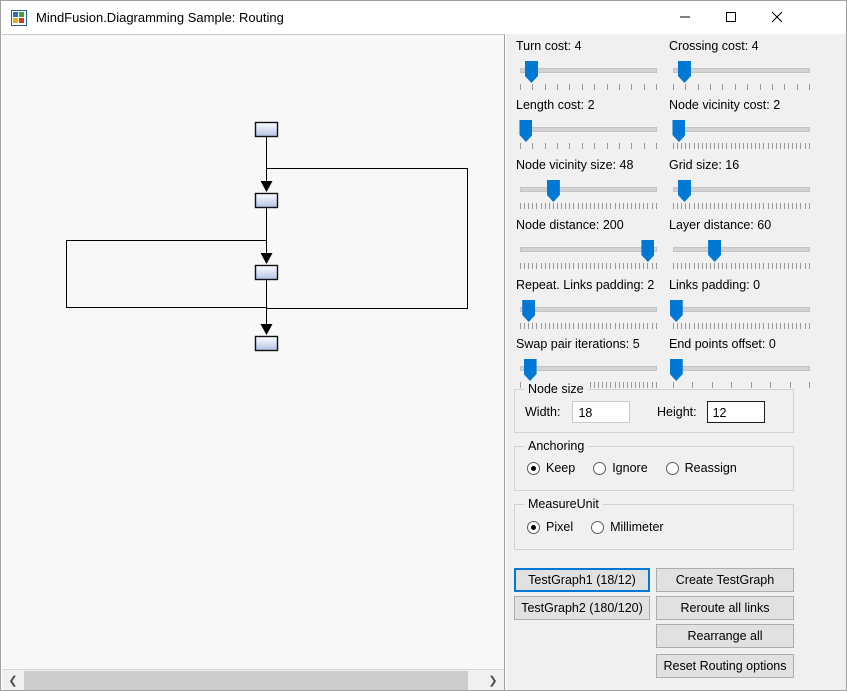 Image resolution: width=847 pixels, height=691 pixels. Describe the element at coordinates (423, 17) in the screenshot. I see `title-bar: MindFusion.Diagramming Sample: Routing` at that location.